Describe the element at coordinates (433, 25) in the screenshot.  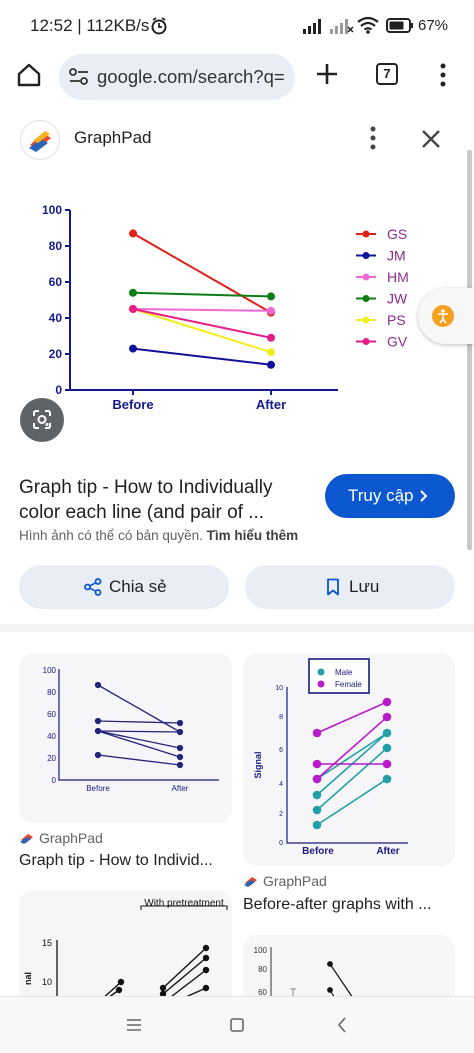
I see `battery-percent: 67%` at that location.